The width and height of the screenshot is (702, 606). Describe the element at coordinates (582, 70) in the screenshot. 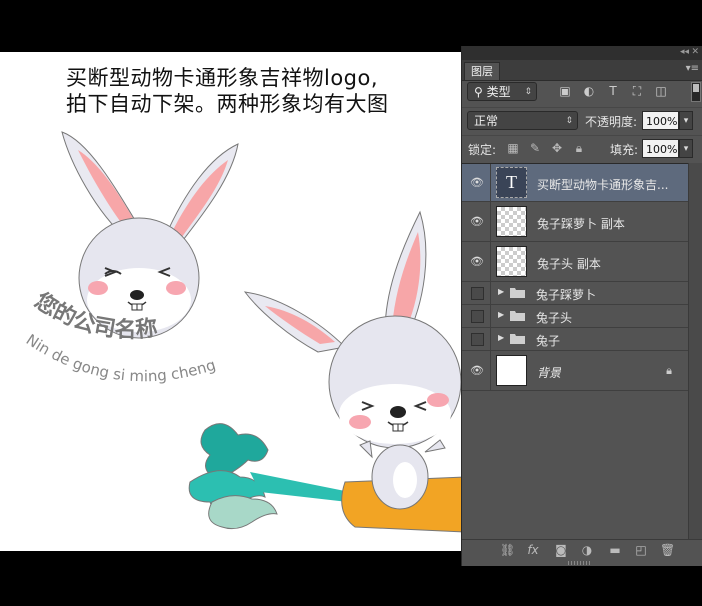

I see `panel-tab-row: 图层 ▾≡` at that location.